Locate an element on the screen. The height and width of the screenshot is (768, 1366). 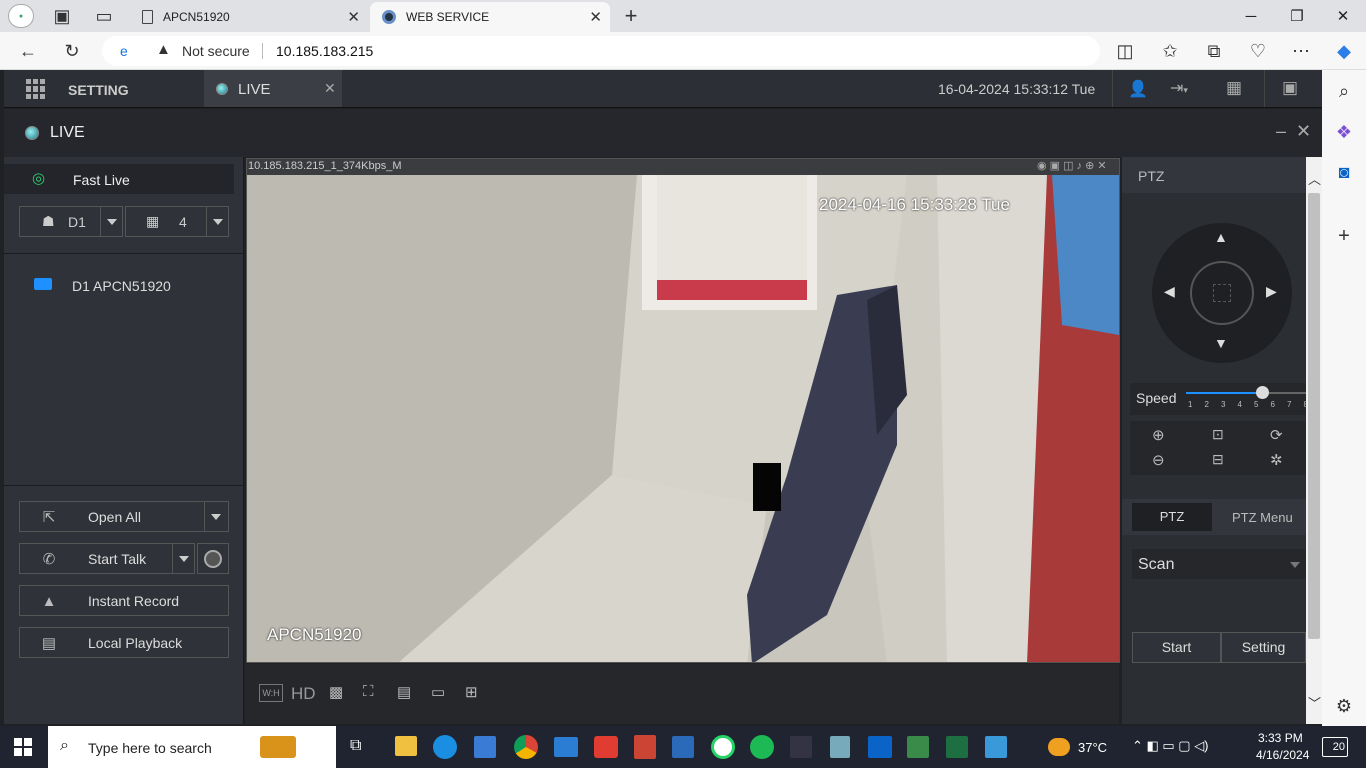
search-icon: ⌕ is located at coordinates (1344, 91).